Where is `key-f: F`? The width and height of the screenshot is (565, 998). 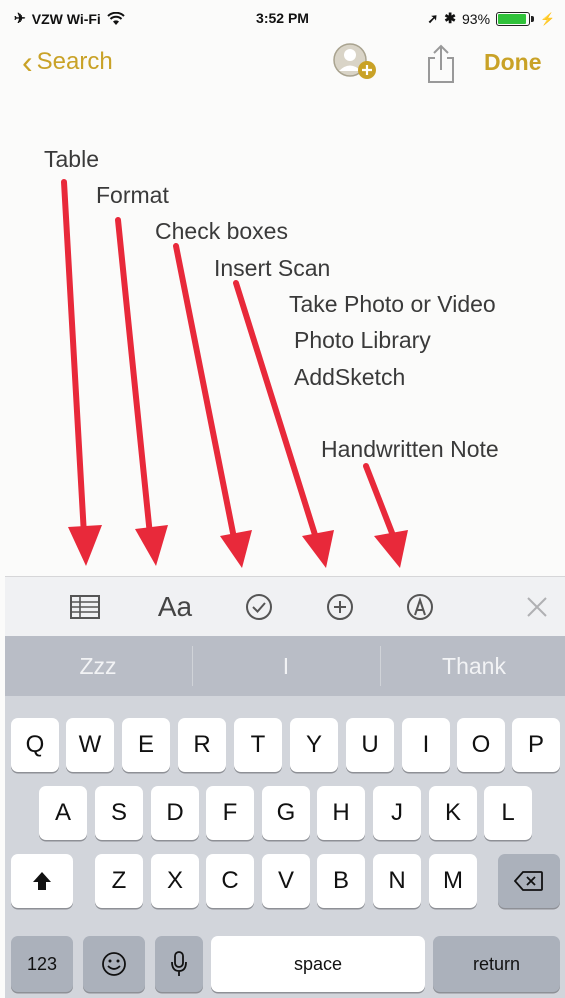 key-f: F is located at coordinates (230, 813).